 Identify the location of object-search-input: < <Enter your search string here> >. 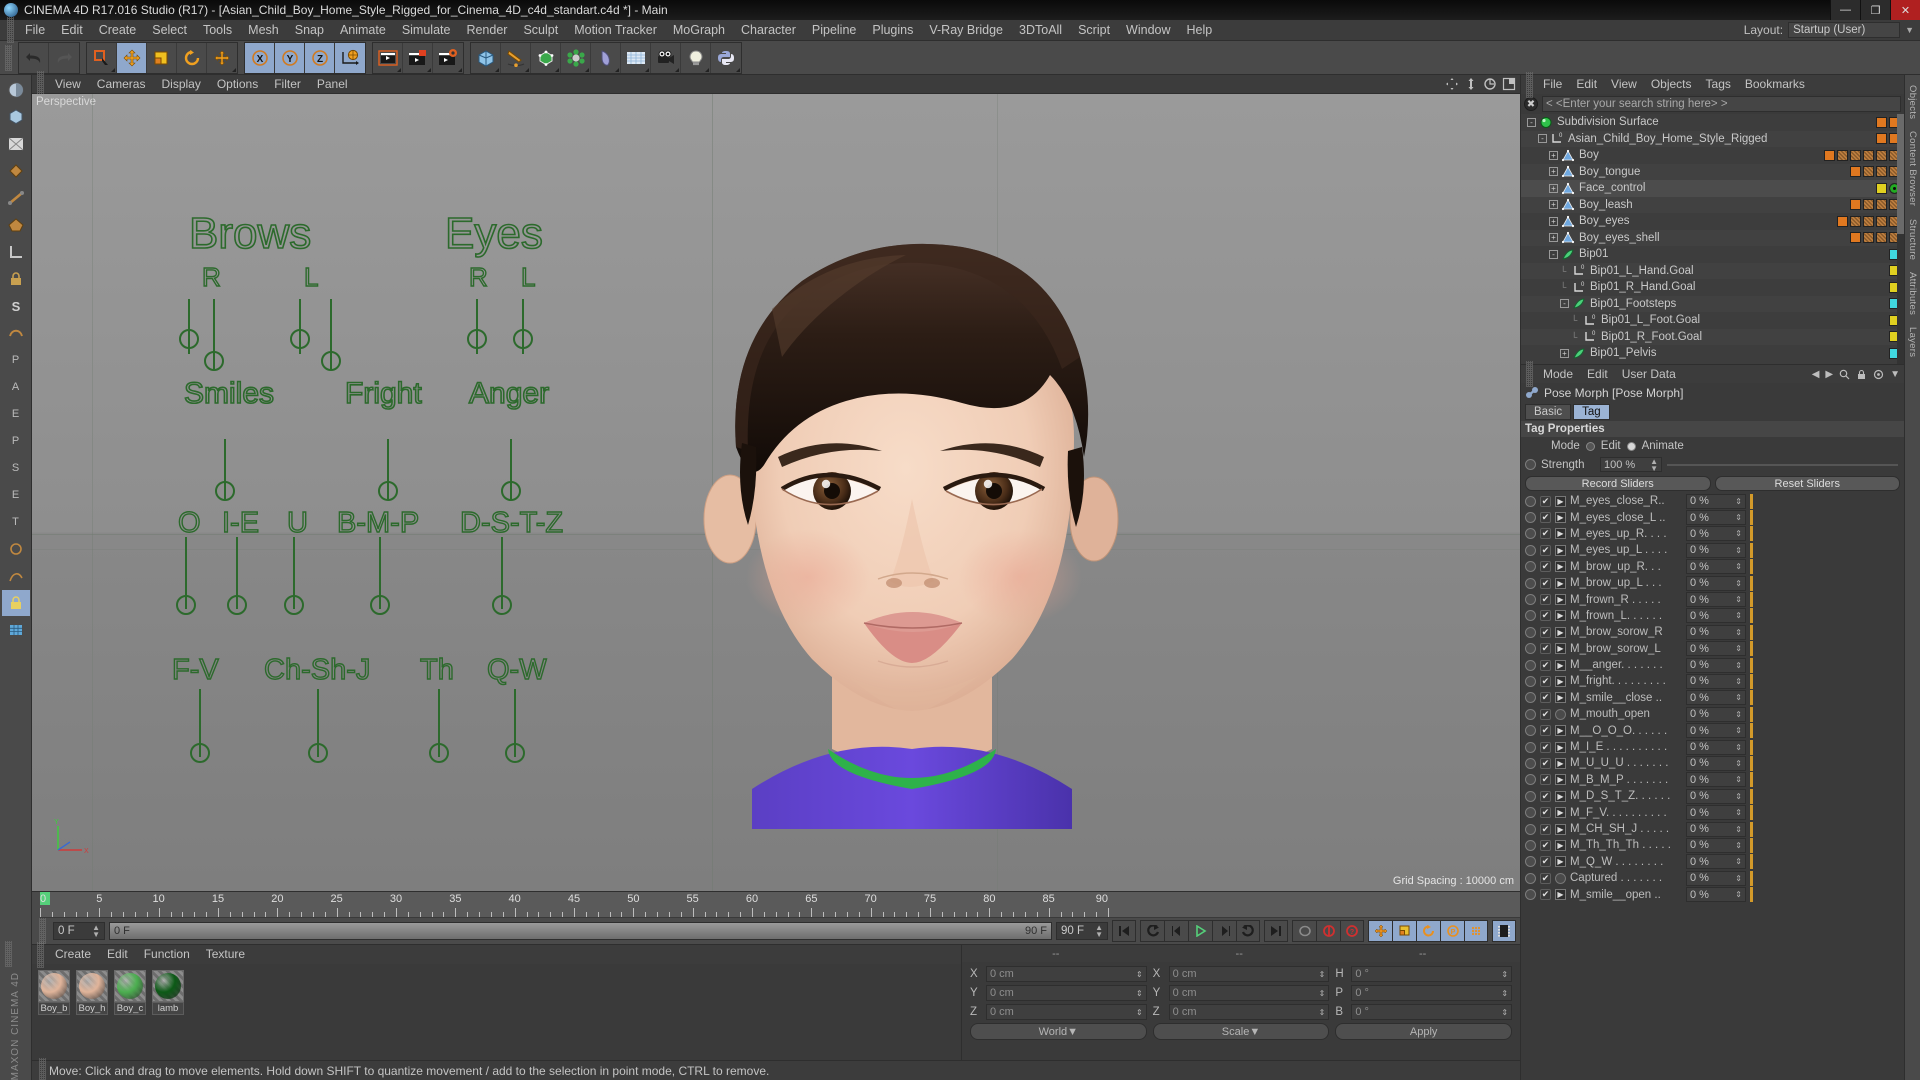
(1721, 104).